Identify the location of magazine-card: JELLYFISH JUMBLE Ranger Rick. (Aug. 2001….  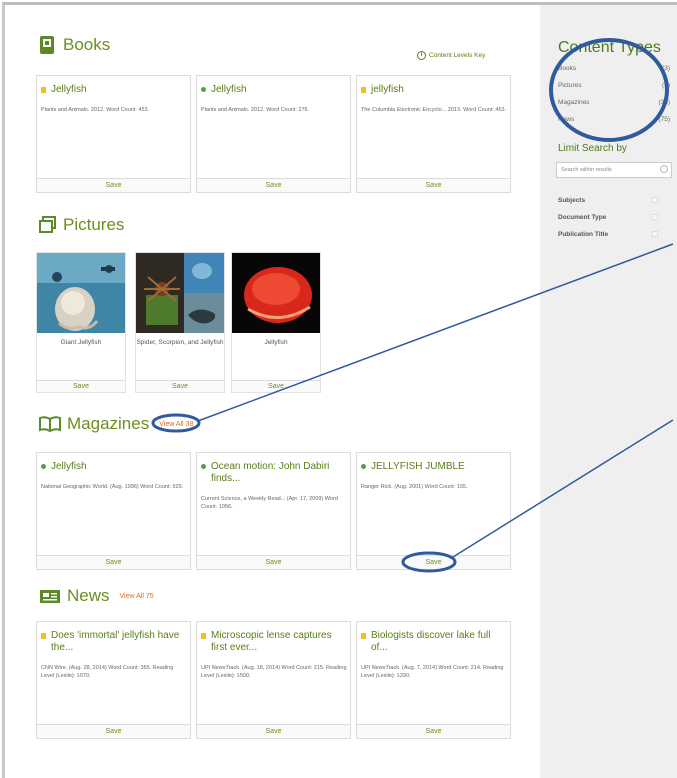
(433, 511).